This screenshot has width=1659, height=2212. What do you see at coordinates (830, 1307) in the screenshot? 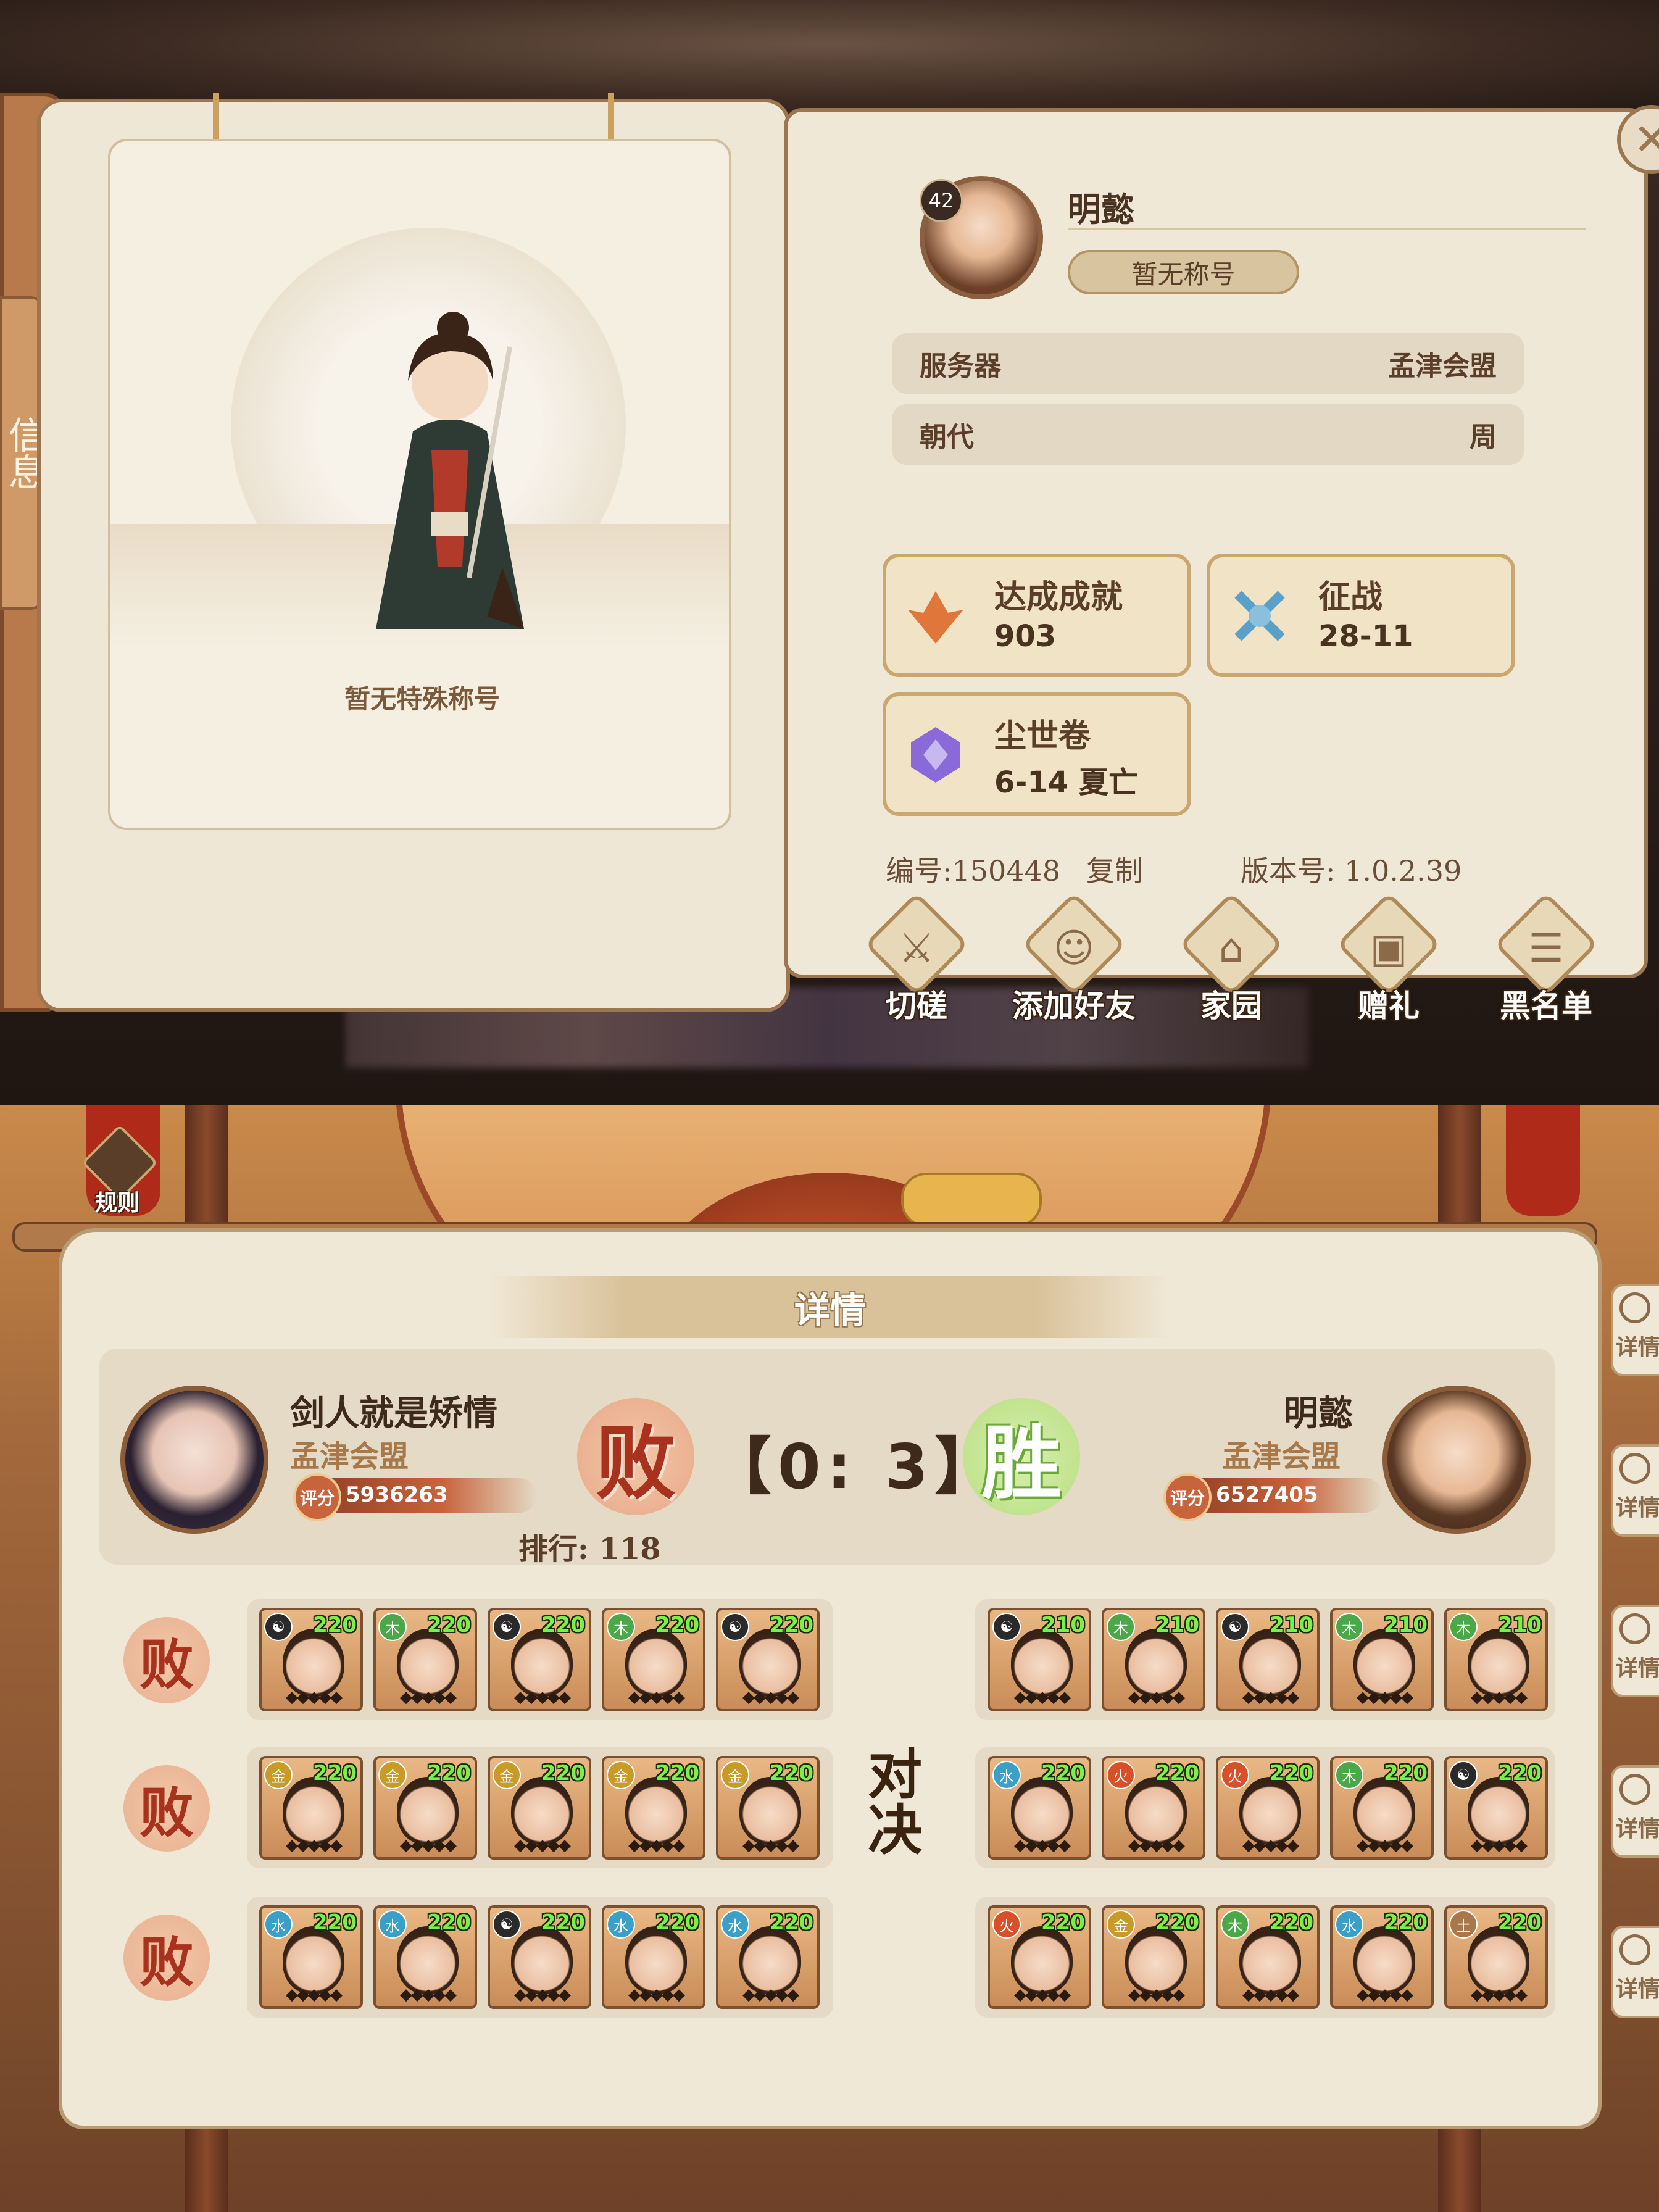
I see `detail-title-banner: 详情` at bounding box center [830, 1307].